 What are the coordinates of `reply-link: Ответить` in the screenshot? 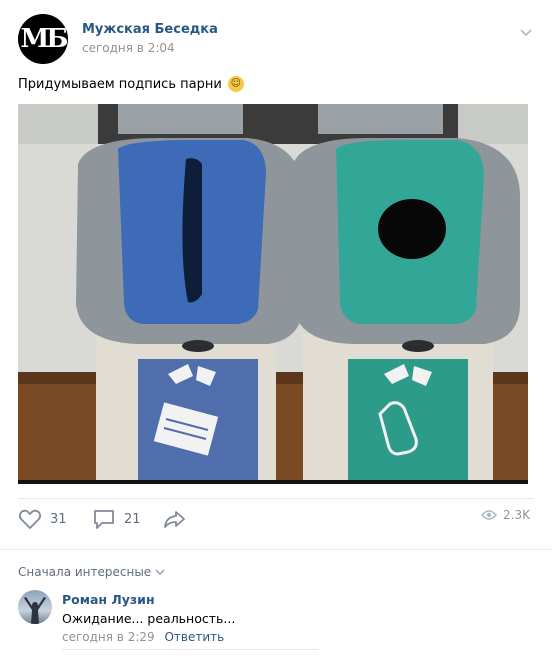 It's located at (194, 637).